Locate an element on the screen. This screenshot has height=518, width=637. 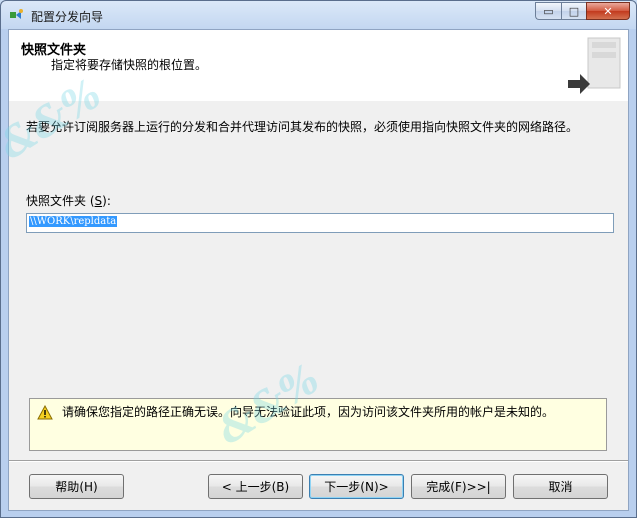
wizard-header: 快照文件夹 指定将要存储快照的根位置。 is located at coordinates (318, 65).